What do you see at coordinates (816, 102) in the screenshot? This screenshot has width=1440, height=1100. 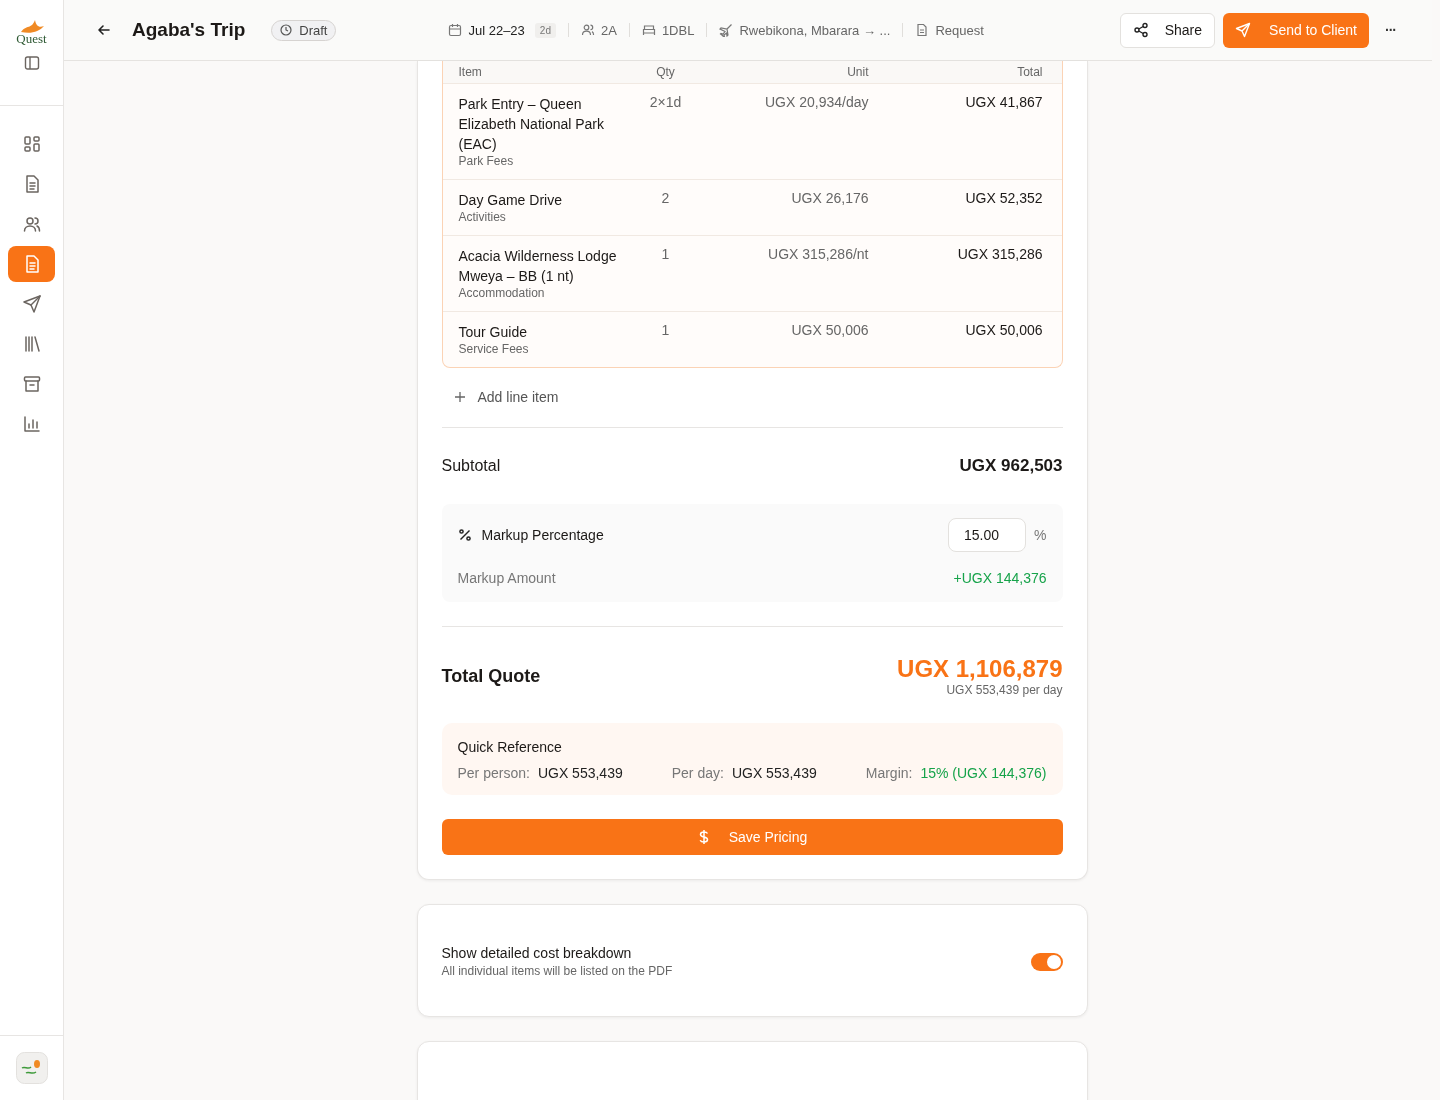 I see `unit-price: UGX 20,934/day` at bounding box center [816, 102].